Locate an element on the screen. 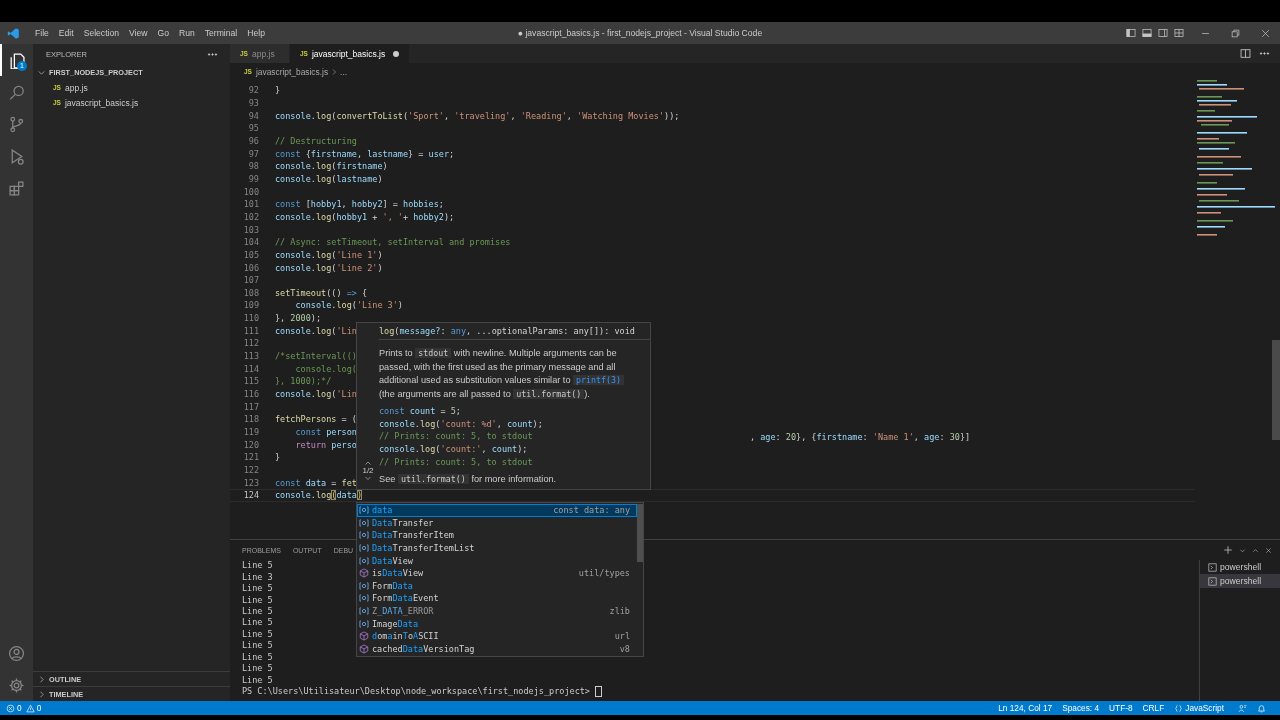 This screenshot has height=720, width=1280. code-line: console.log(hobby1 + ', '+ hobby2); is located at coordinates (365, 216).